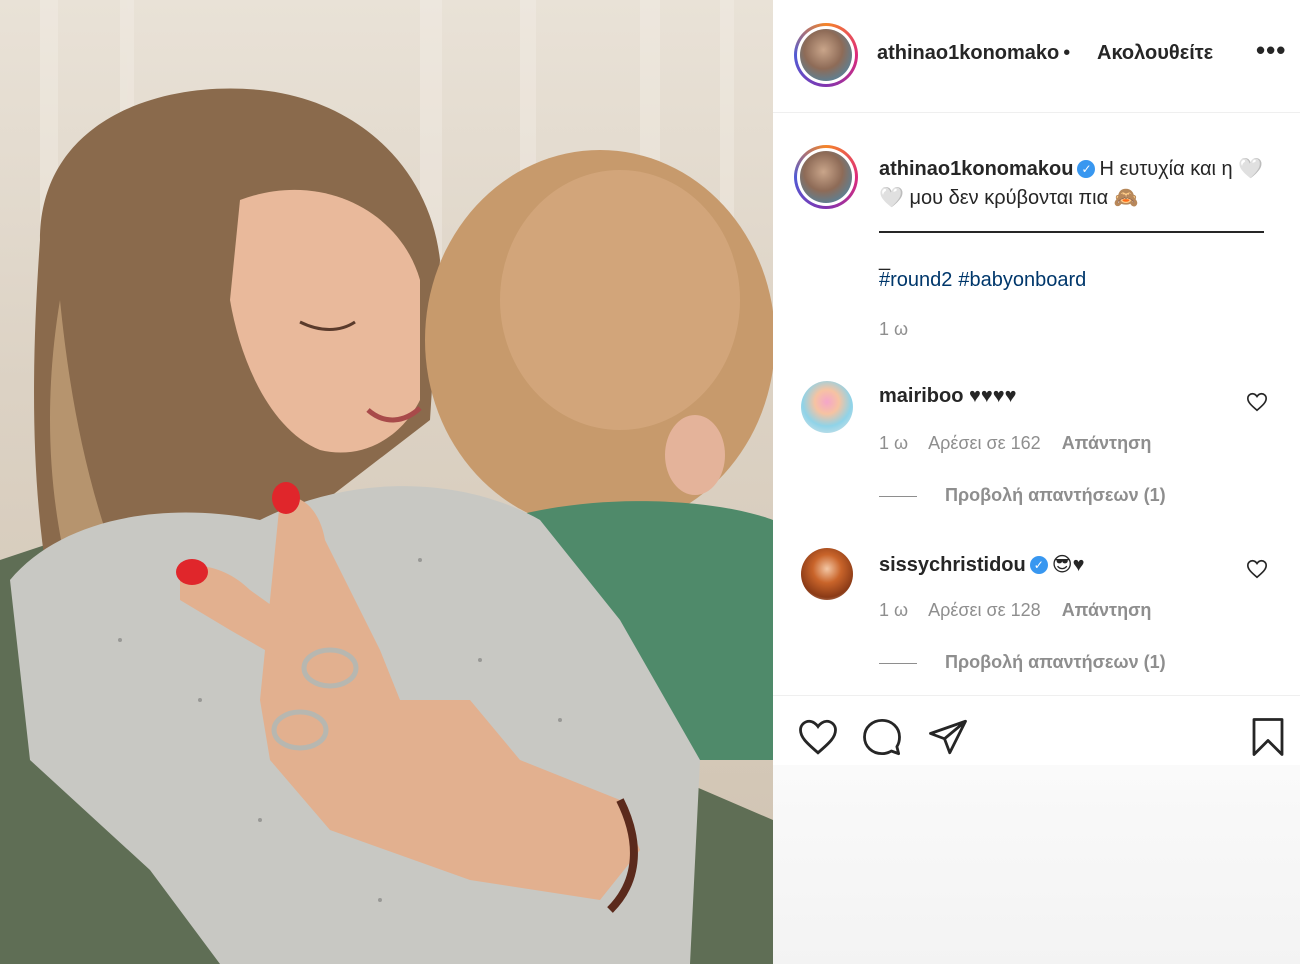 This screenshot has height=964, width=1300. I want to click on ellipsis-icon: •••, so click(1271, 52).